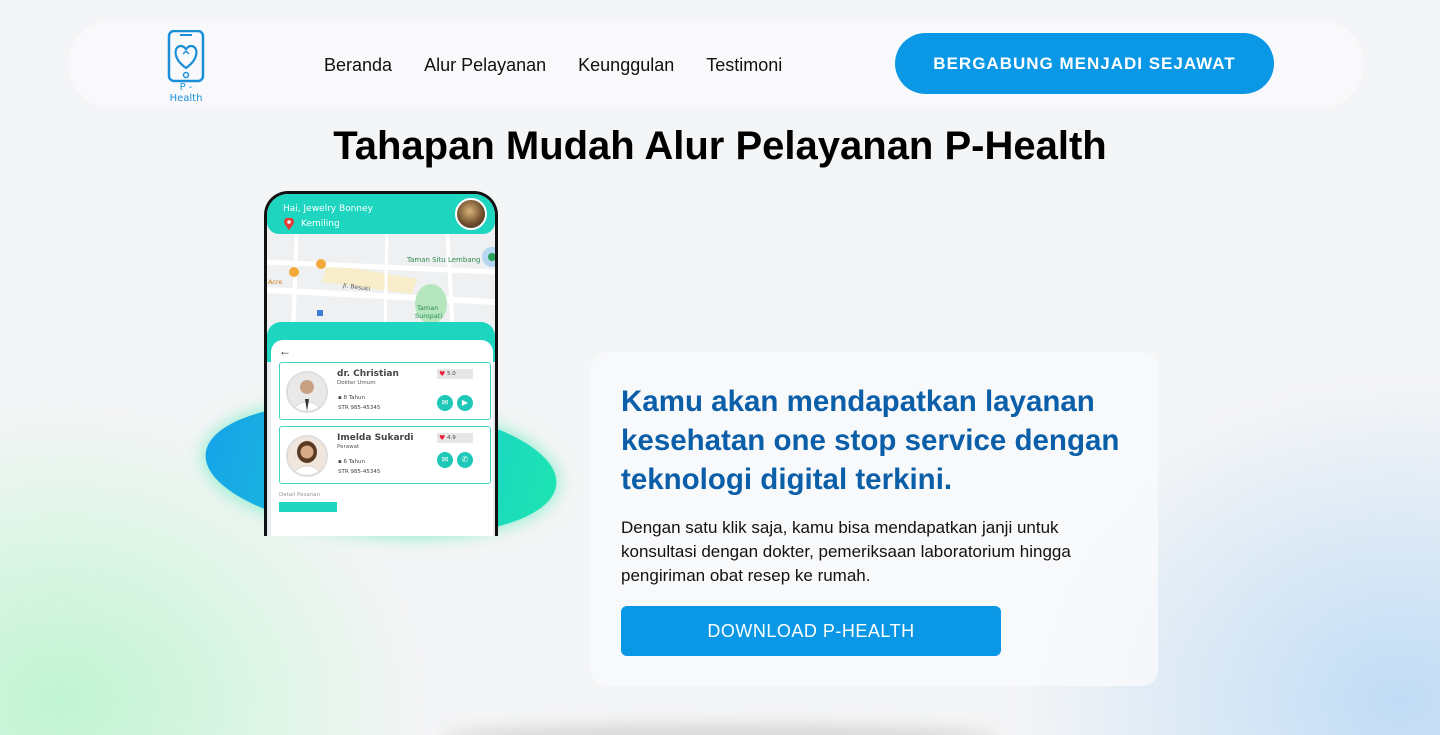 The height and width of the screenshot is (735, 1440). What do you see at coordinates (811, 631) in the screenshot?
I see `download-button: DOWNLOAD P-HEALTH` at bounding box center [811, 631].